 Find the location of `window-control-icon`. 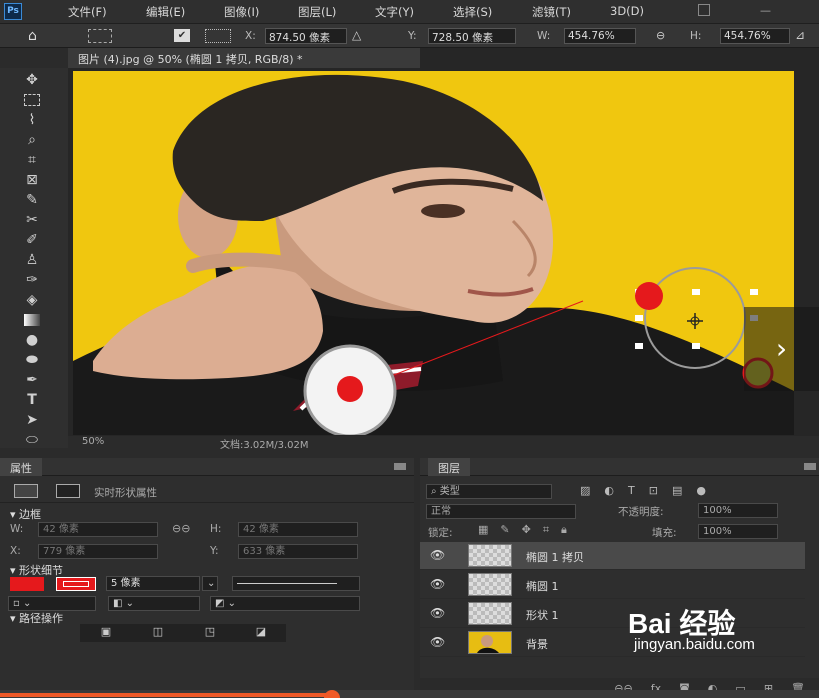

window-control-icon is located at coordinates (704, 10).